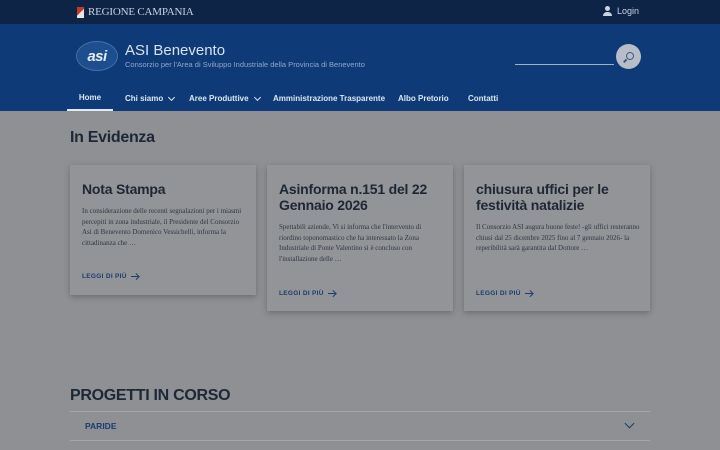  I want to click on nav-item-label: Amministrazione Trasparente, so click(329, 98).